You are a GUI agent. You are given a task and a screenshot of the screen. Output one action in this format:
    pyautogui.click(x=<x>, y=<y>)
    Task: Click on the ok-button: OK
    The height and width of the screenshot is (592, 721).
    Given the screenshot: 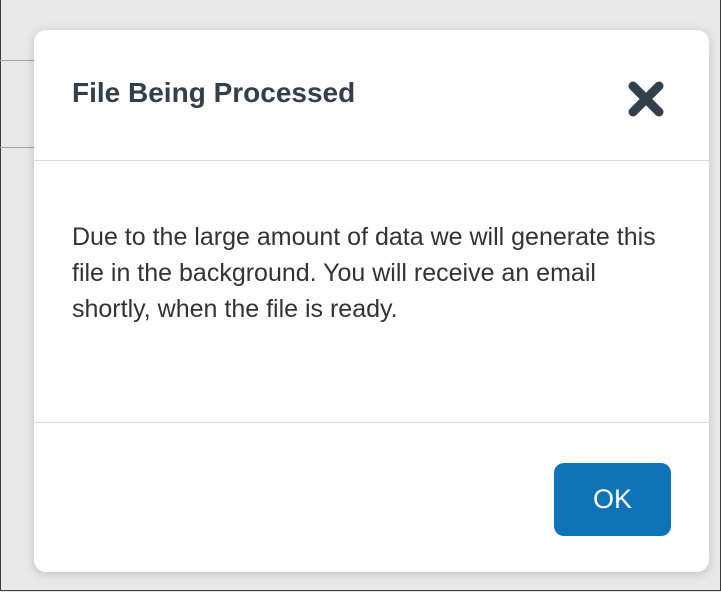 What is the action you would take?
    pyautogui.click(x=612, y=499)
    